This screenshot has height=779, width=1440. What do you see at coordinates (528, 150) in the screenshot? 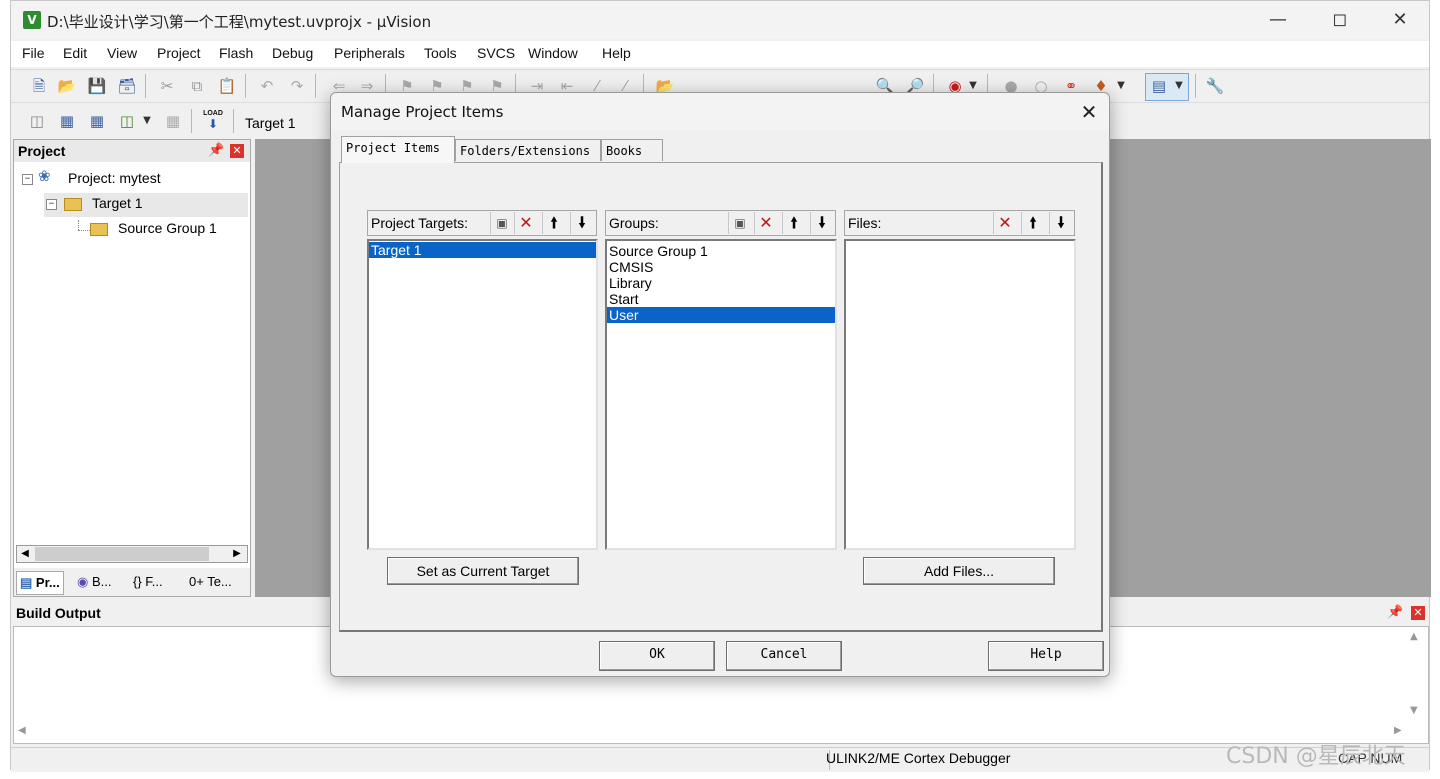
I see `tab-folders-extensions: Folders/Extensions` at bounding box center [528, 150].